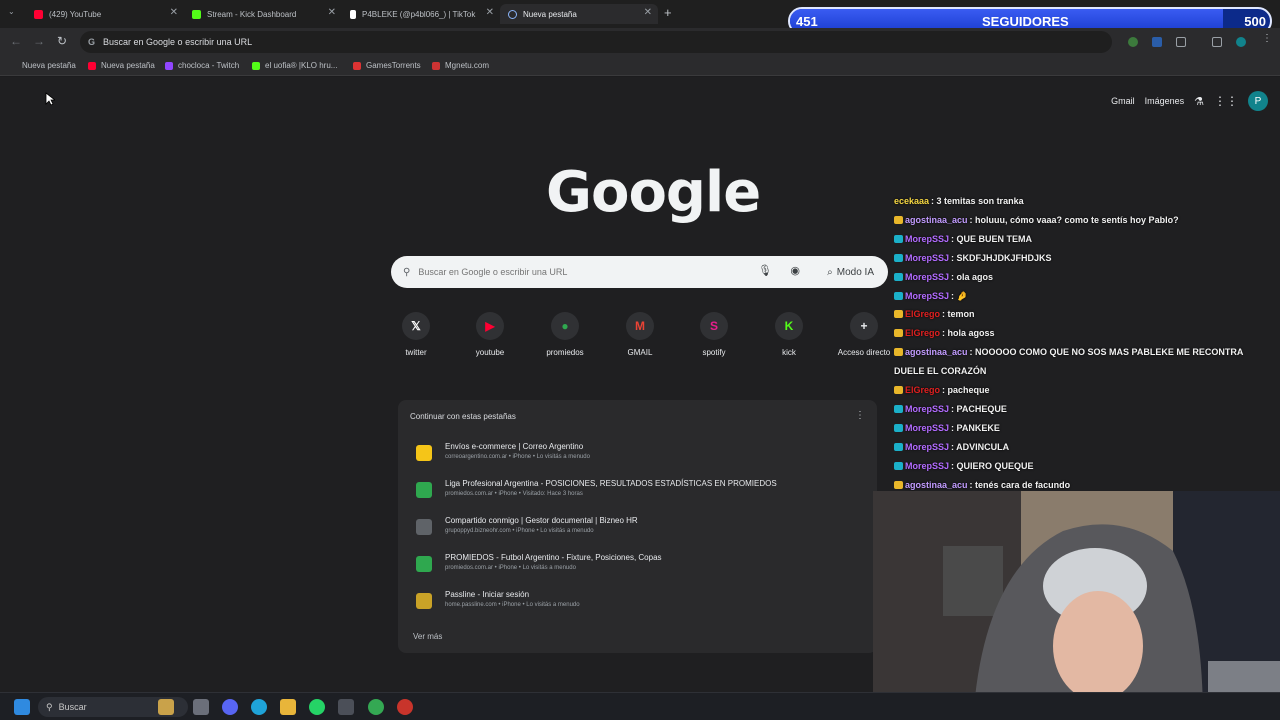  What do you see at coordinates (1123, 101) in the screenshot?
I see `gmail-link: Gmail` at bounding box center [1123, 101].